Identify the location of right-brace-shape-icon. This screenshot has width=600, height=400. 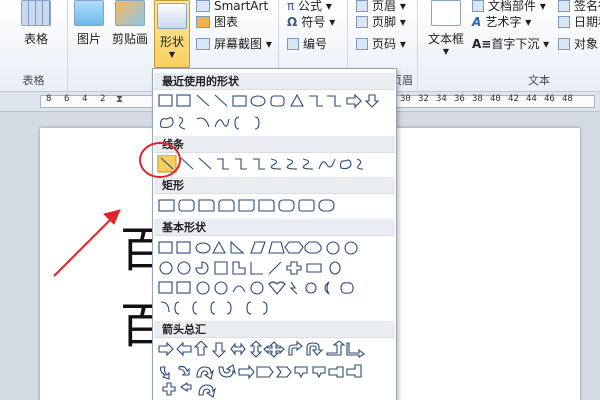
(257, 123).